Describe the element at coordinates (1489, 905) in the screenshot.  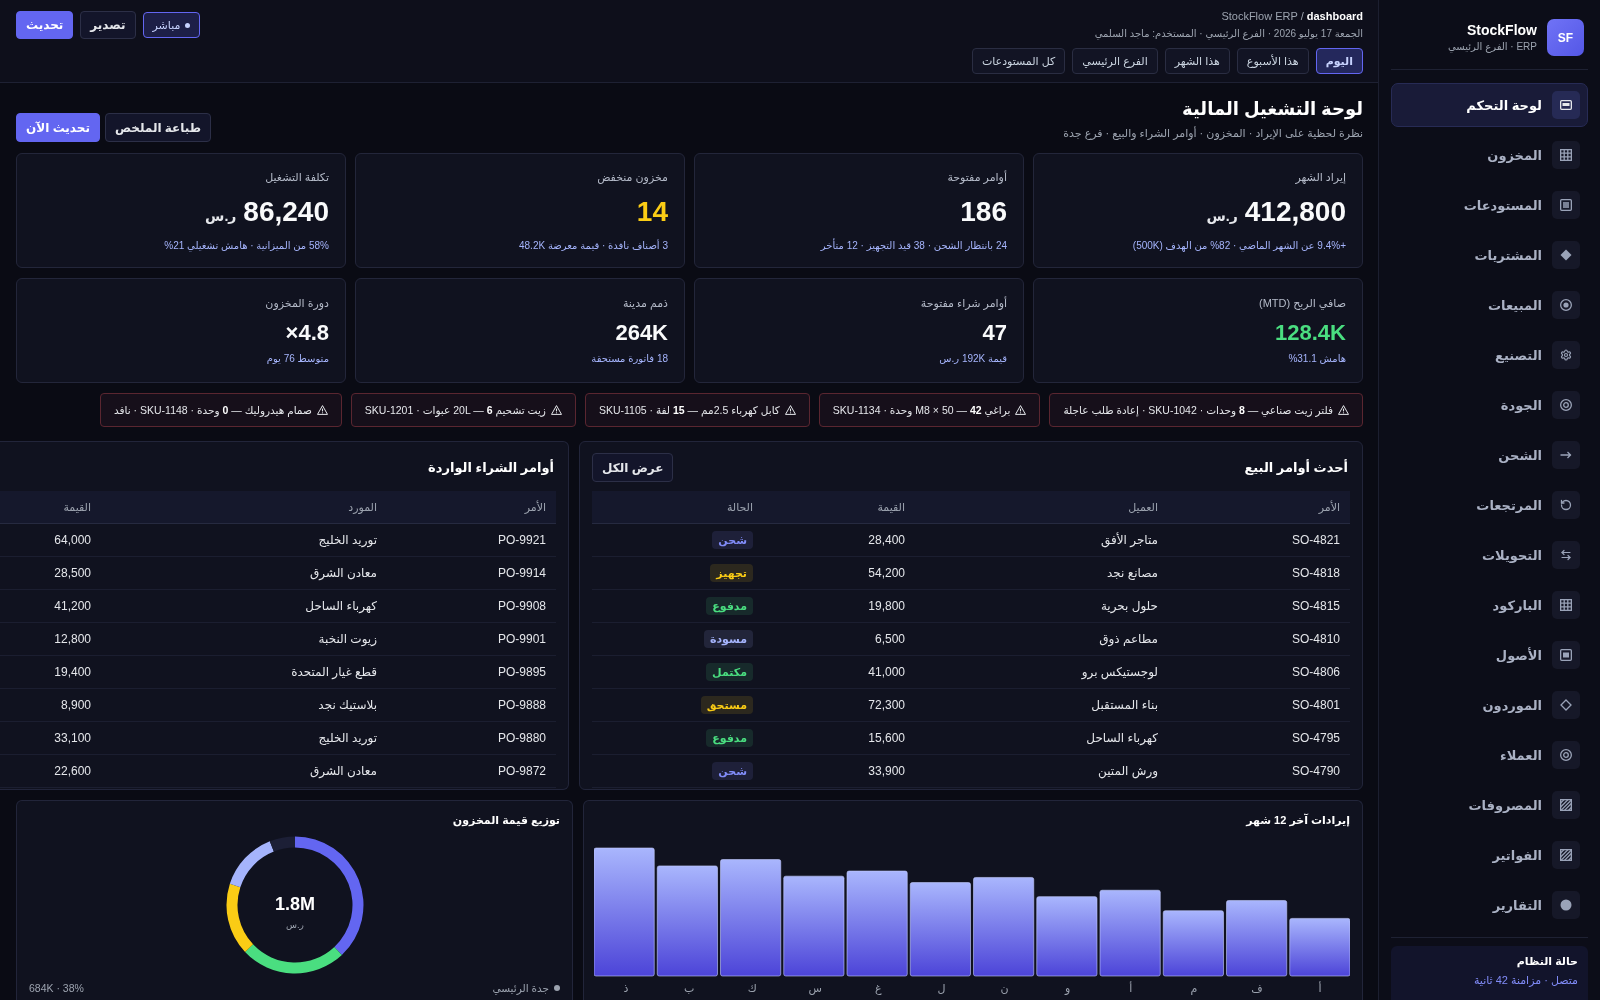
I see `nav-item: التقارير` at that location.